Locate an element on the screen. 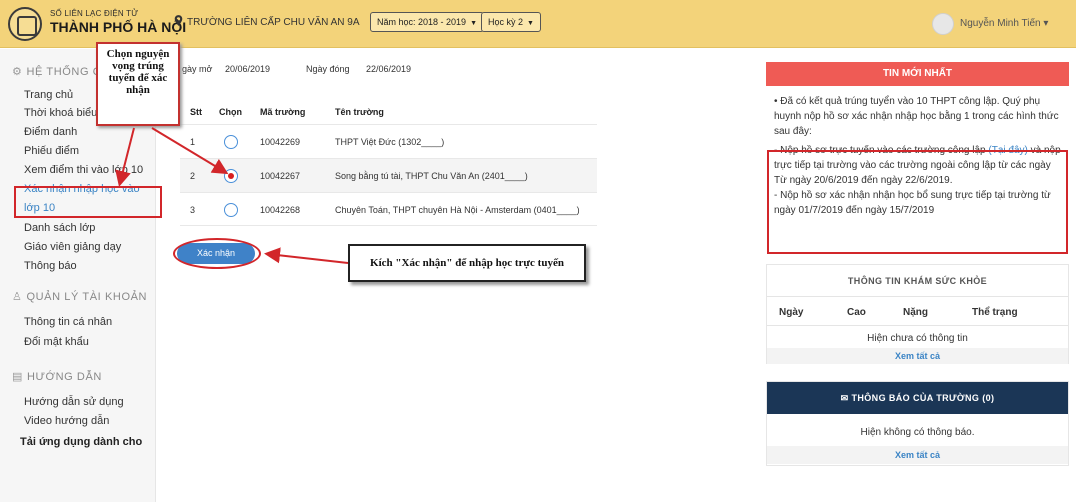 This screenshot has height=502, width=1076. row-school-name: THPT Việt Đức (1302____) is located at coordinates (390, 142).